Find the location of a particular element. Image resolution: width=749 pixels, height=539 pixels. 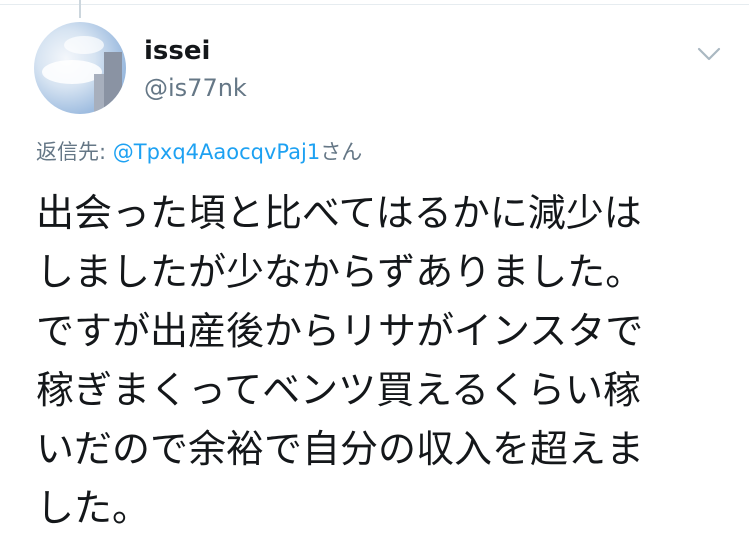

chevron-down-icon is located at coordinates (709, 54).